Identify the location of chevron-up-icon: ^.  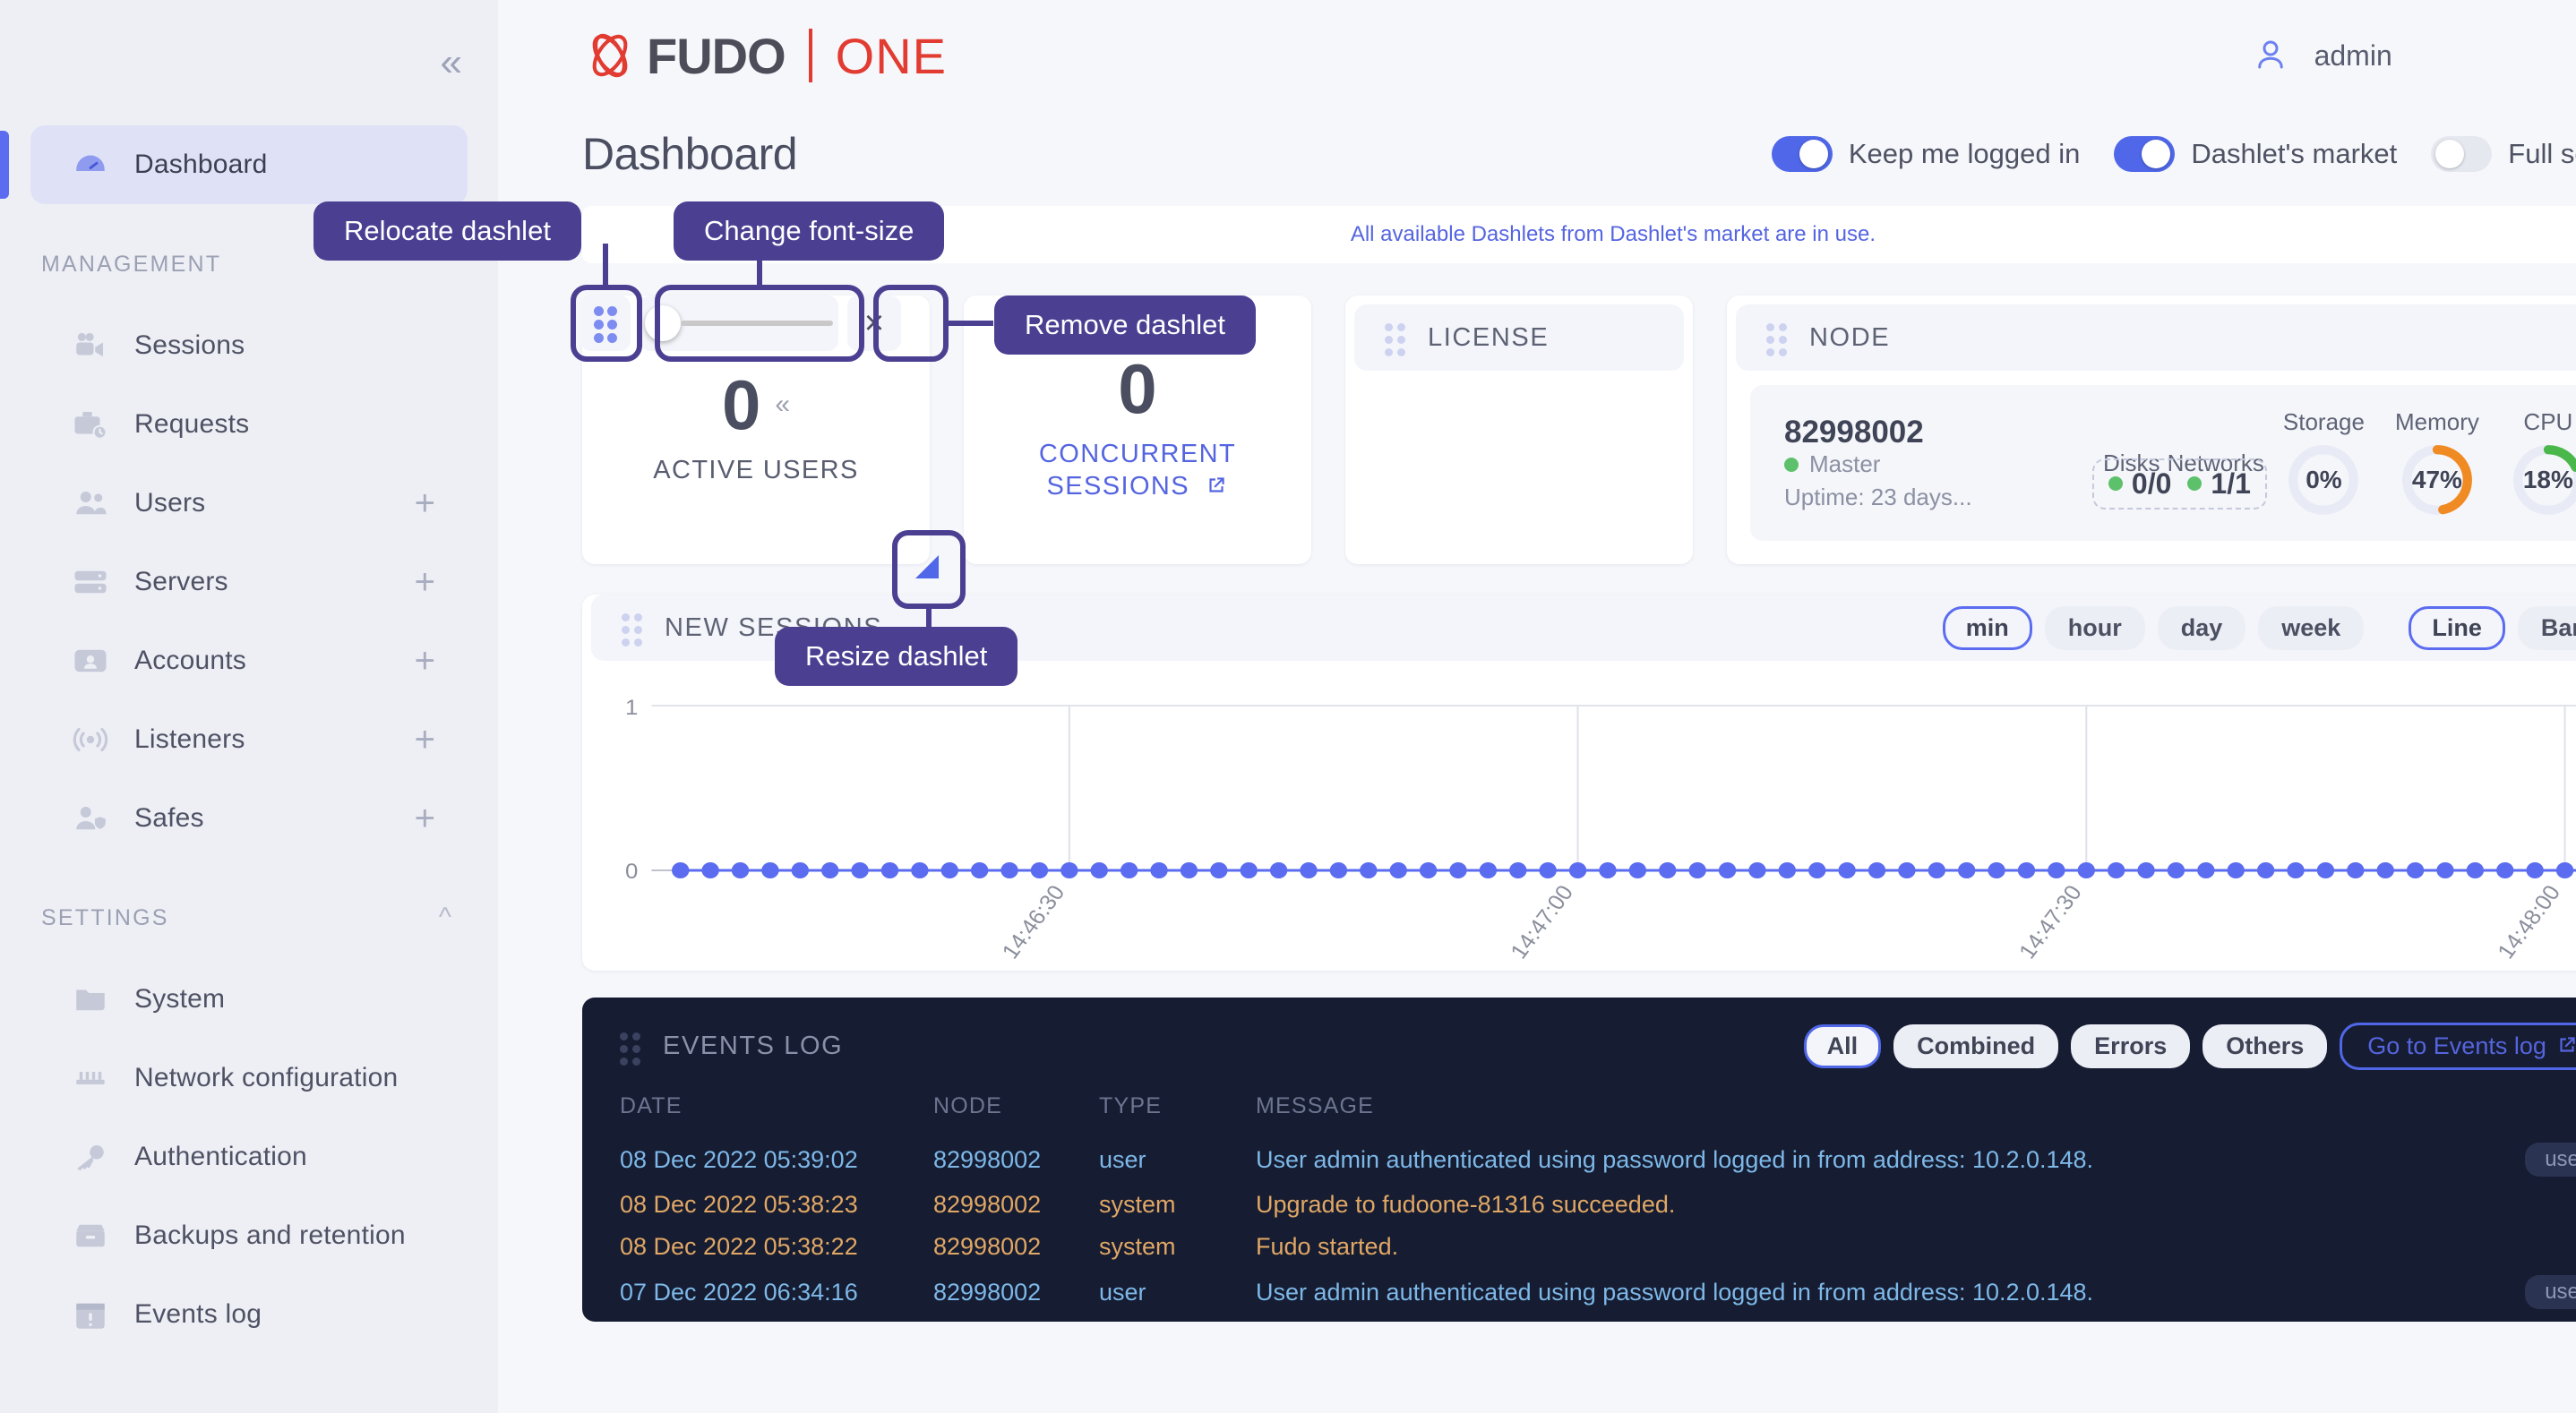
(445, 918).